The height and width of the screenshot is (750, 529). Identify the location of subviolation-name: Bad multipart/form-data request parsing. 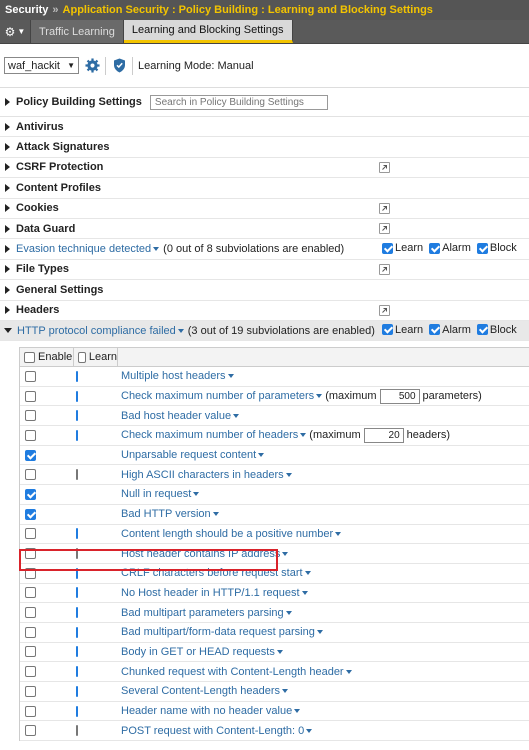
(218, 632).